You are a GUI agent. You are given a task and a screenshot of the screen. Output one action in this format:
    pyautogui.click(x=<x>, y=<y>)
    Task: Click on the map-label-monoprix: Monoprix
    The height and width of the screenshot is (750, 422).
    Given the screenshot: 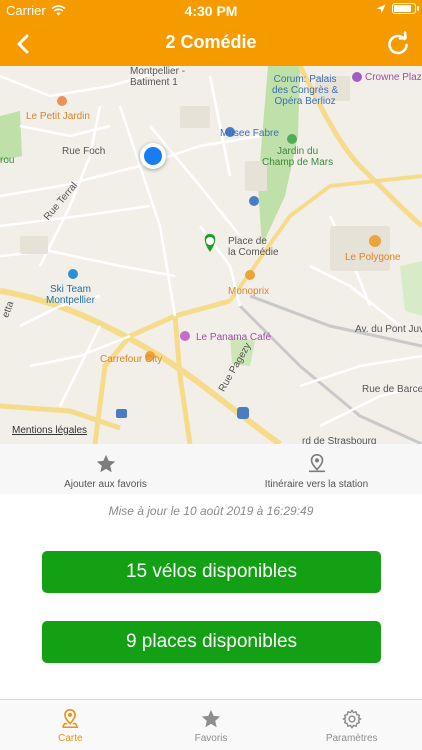 What is the action you would take?
    pyautogui.click(x=249, y=291)
    